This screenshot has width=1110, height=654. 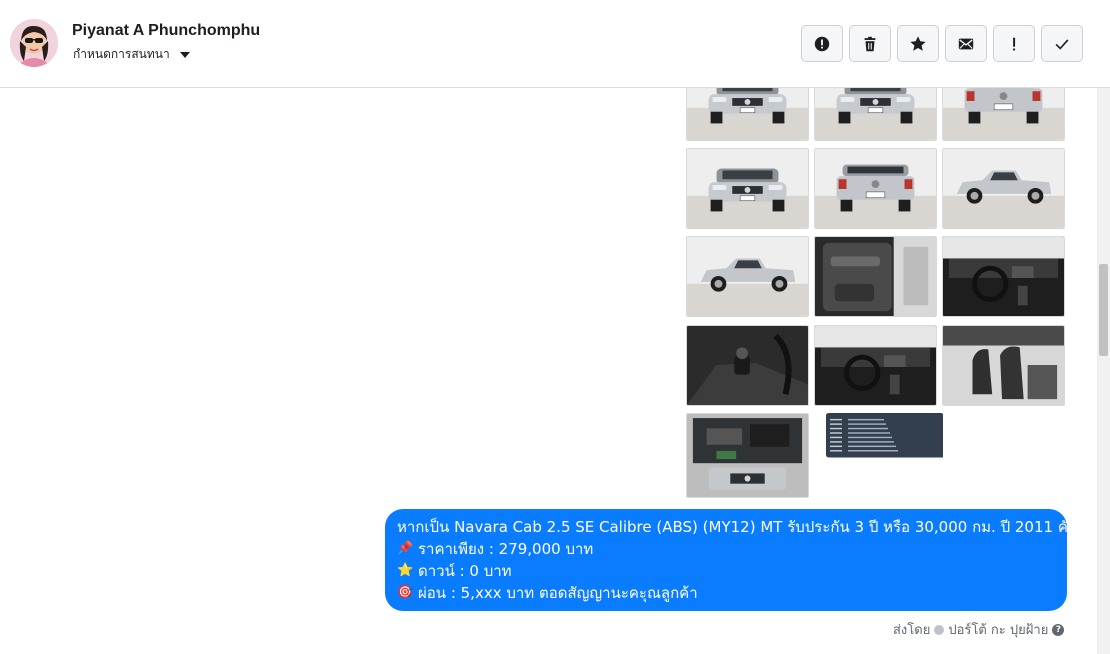 What do you see at coordinates (1103, 371) in the screenshot?
I see `scrollbar-track` at bounding box center [1103, 371].